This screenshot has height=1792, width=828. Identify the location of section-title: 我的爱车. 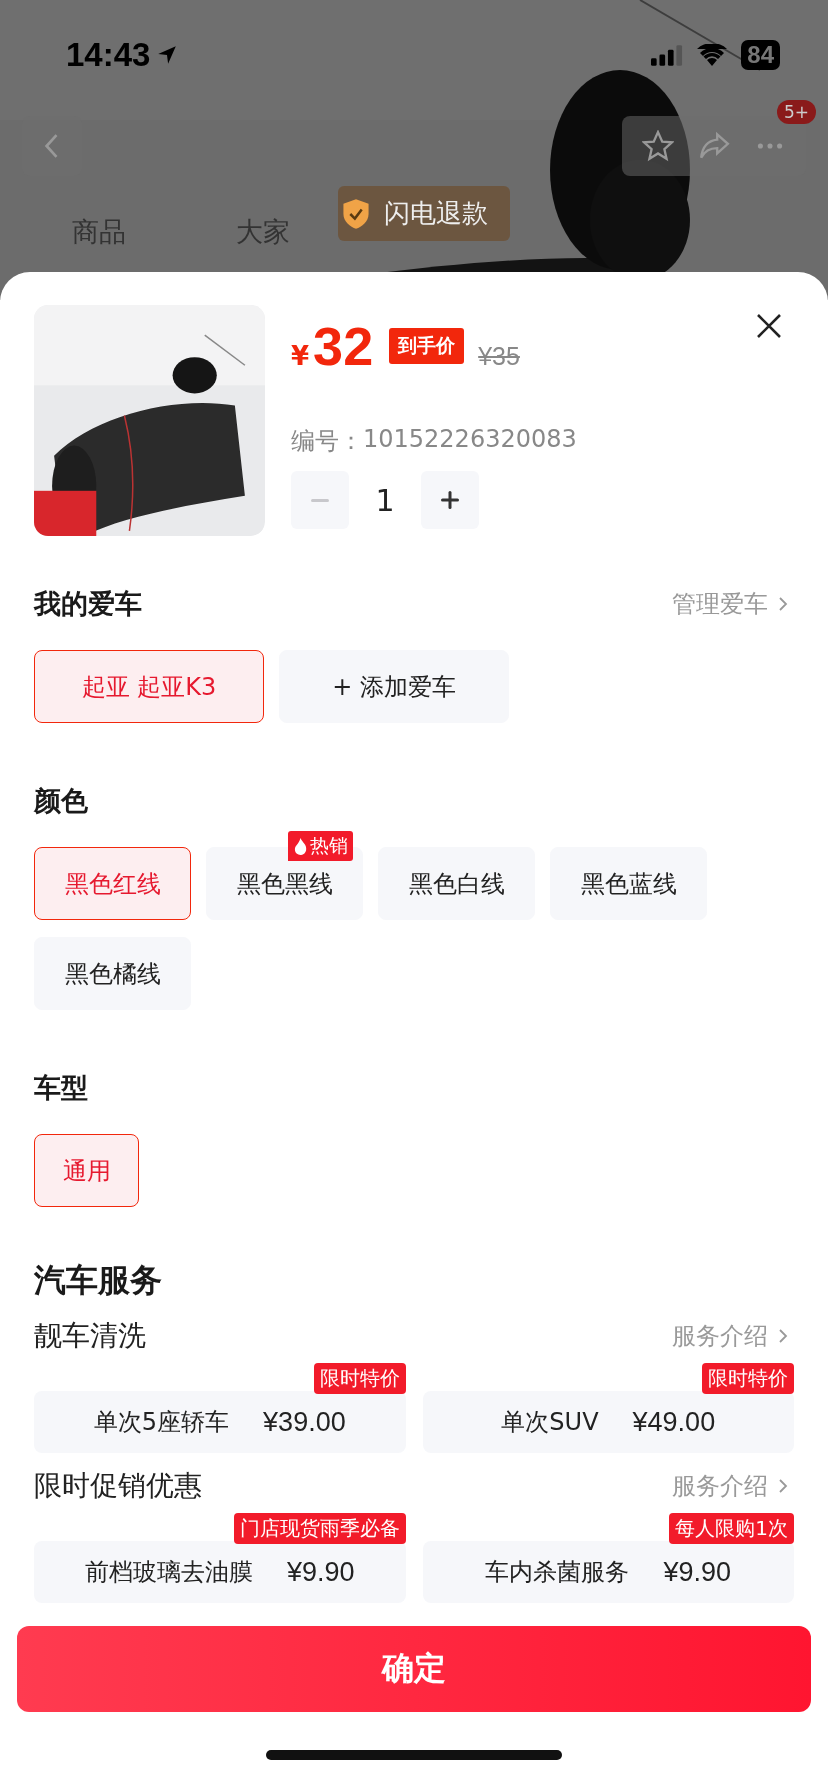
(88, 604).